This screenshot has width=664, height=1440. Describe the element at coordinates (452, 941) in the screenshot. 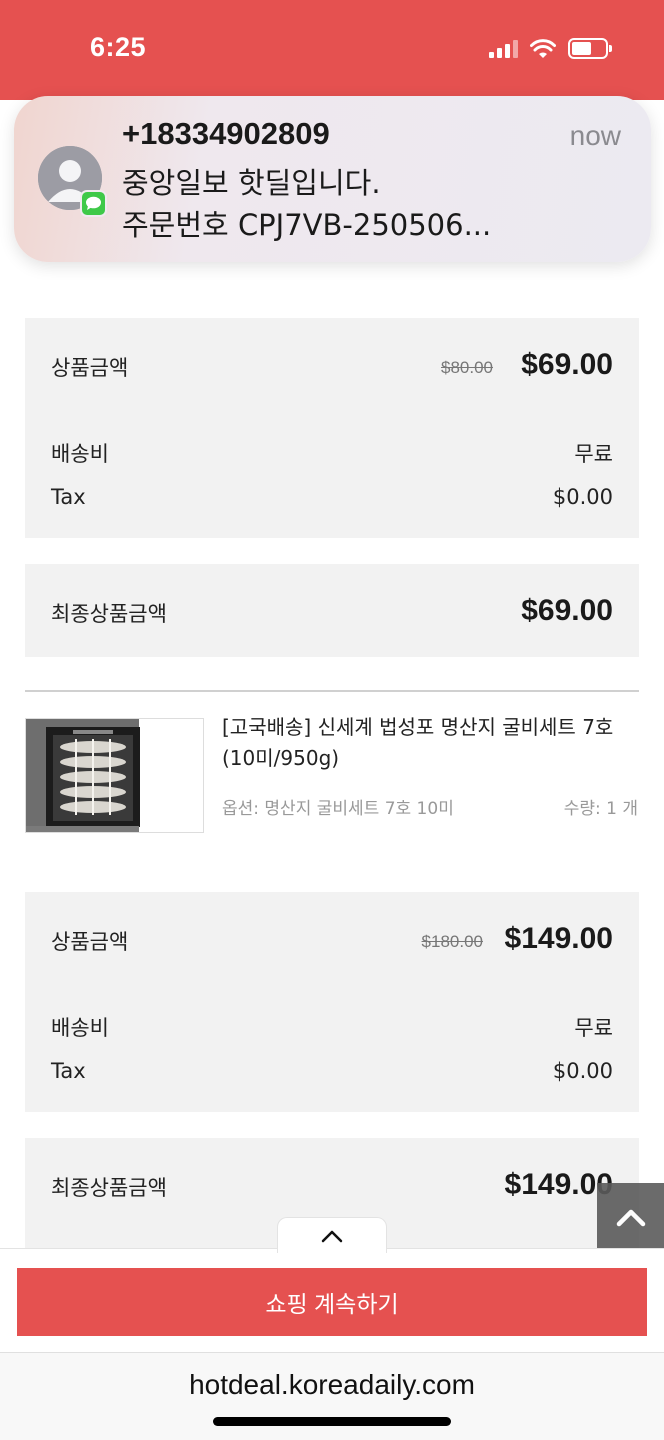

I see `original-price: $180.00` at that location.